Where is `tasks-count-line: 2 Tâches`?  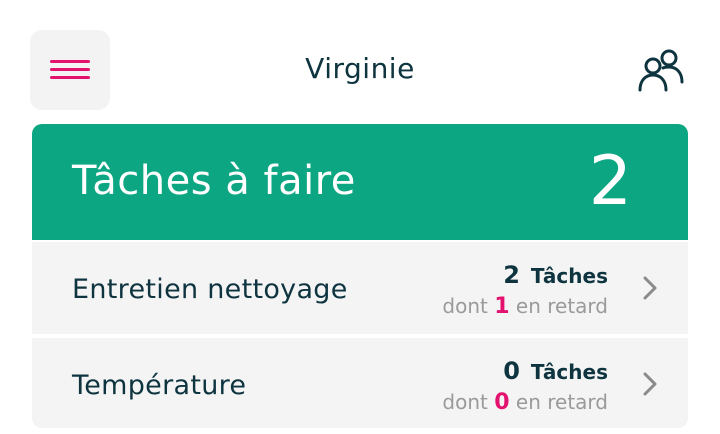
tasks-count-line: 2 Tâches is located at coordinates (525, 275).